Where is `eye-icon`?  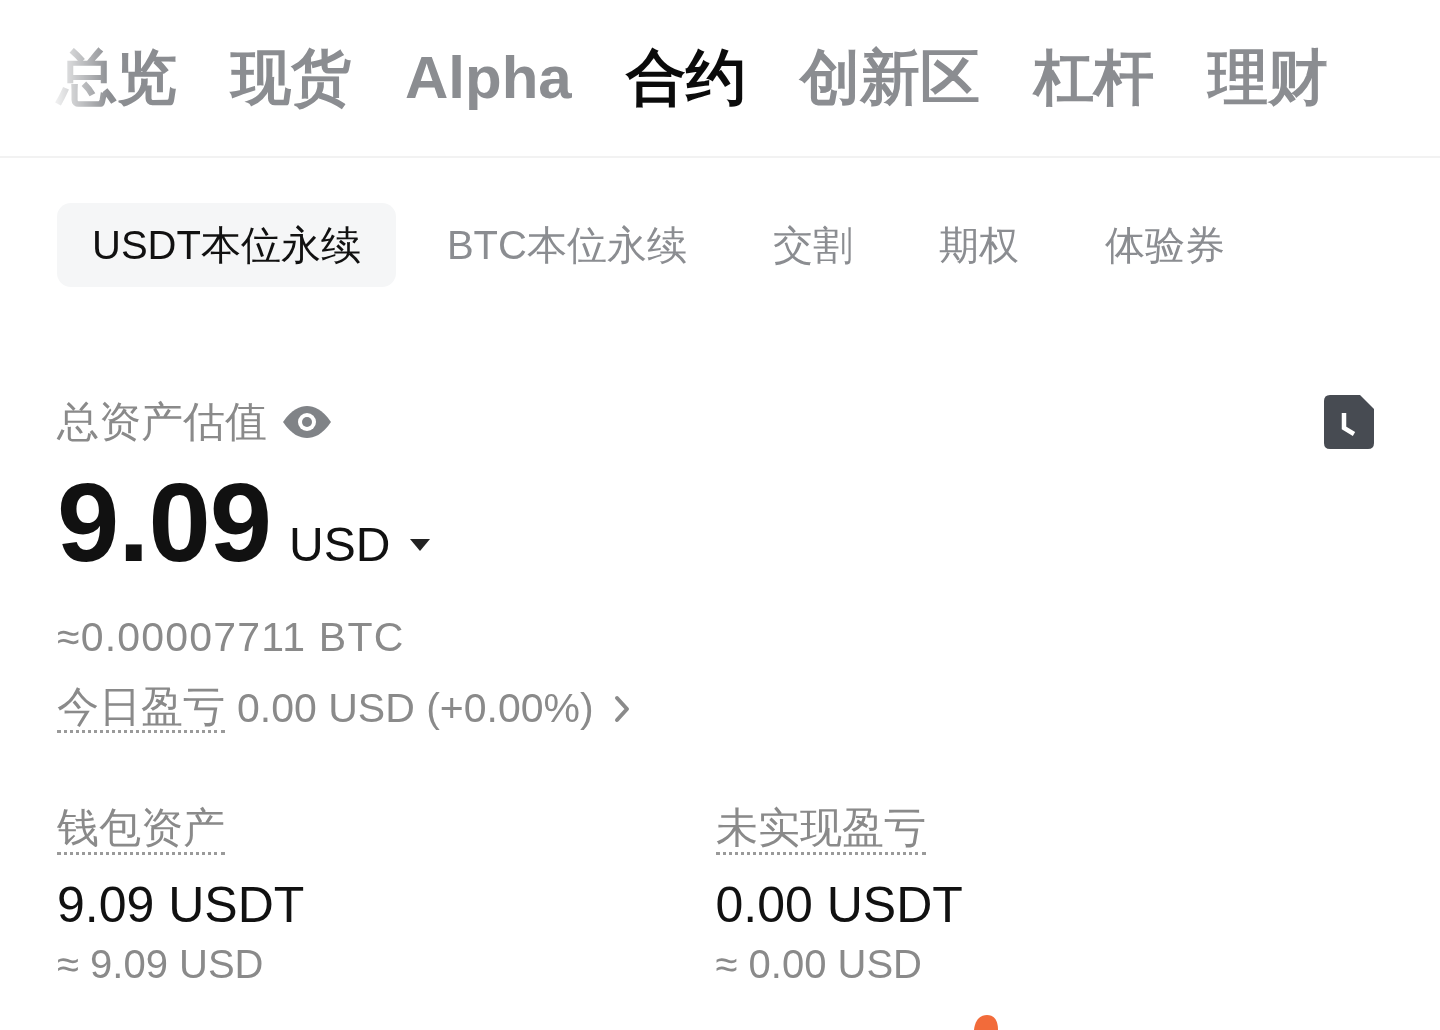 eye-icon is located at coordinates (307, 422).